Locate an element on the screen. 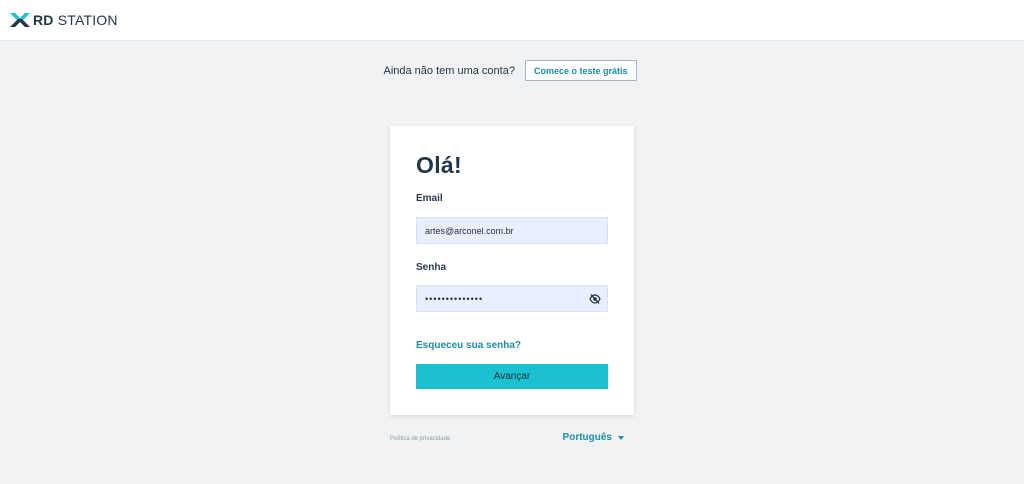 This screenshot has width=1024, height=484. footer: Política de privacidade Português is located at coordinates (512, 440).